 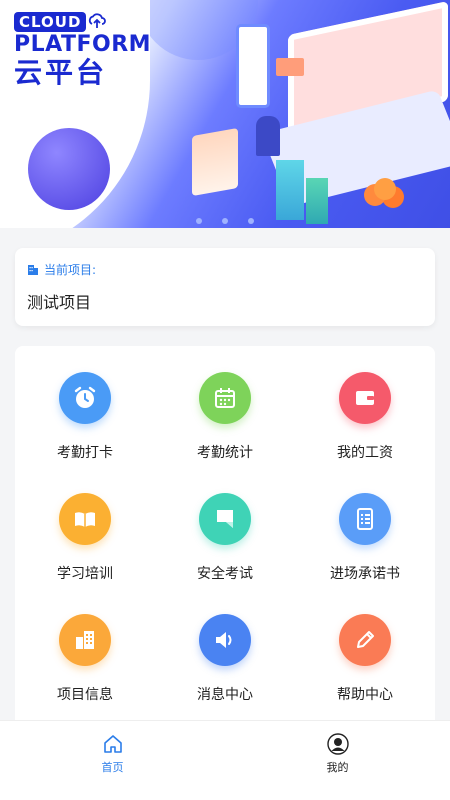 What do you see at coordinates (268, 136) in the screenshot?
I see `person-illustration` at bounding box center [268, 136].